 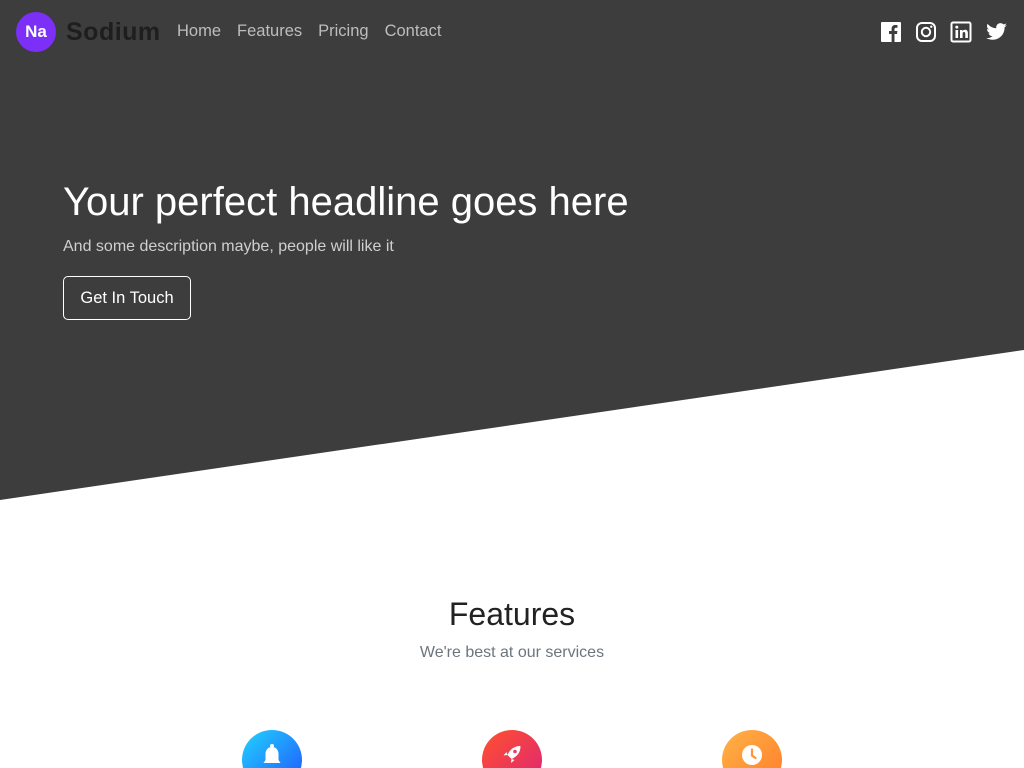 What do you see at coordinates (961, 32) in the screenshot?
I see `linkedin-icon` at bounding box center [961, 32].